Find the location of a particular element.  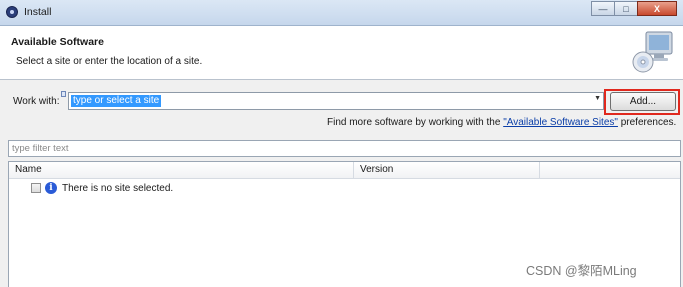

close-icon: X is located at coordinates (656, 8).